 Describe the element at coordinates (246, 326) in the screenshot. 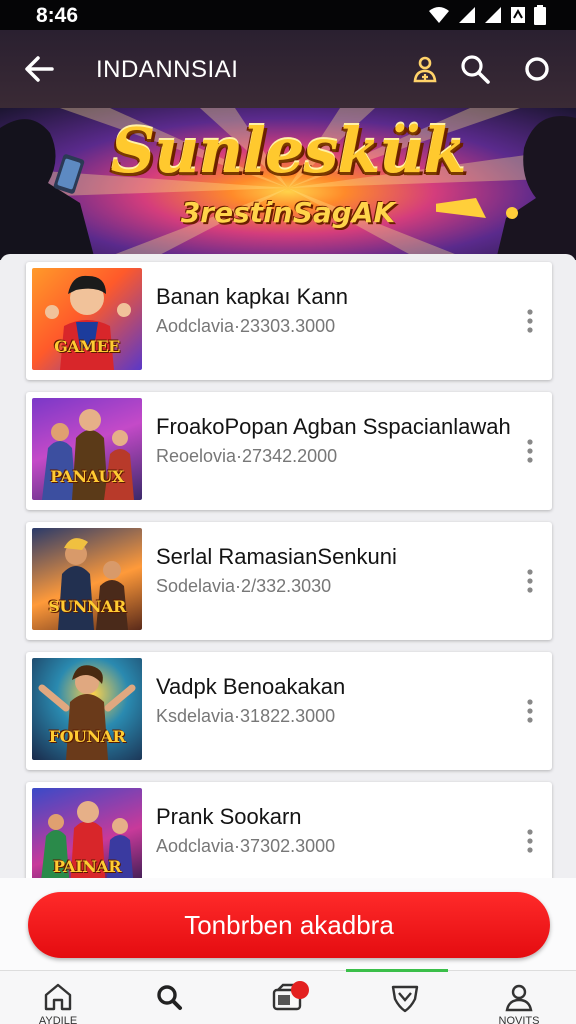

I see `game-subtitle: Aodclavia·23303.3000` at that location.